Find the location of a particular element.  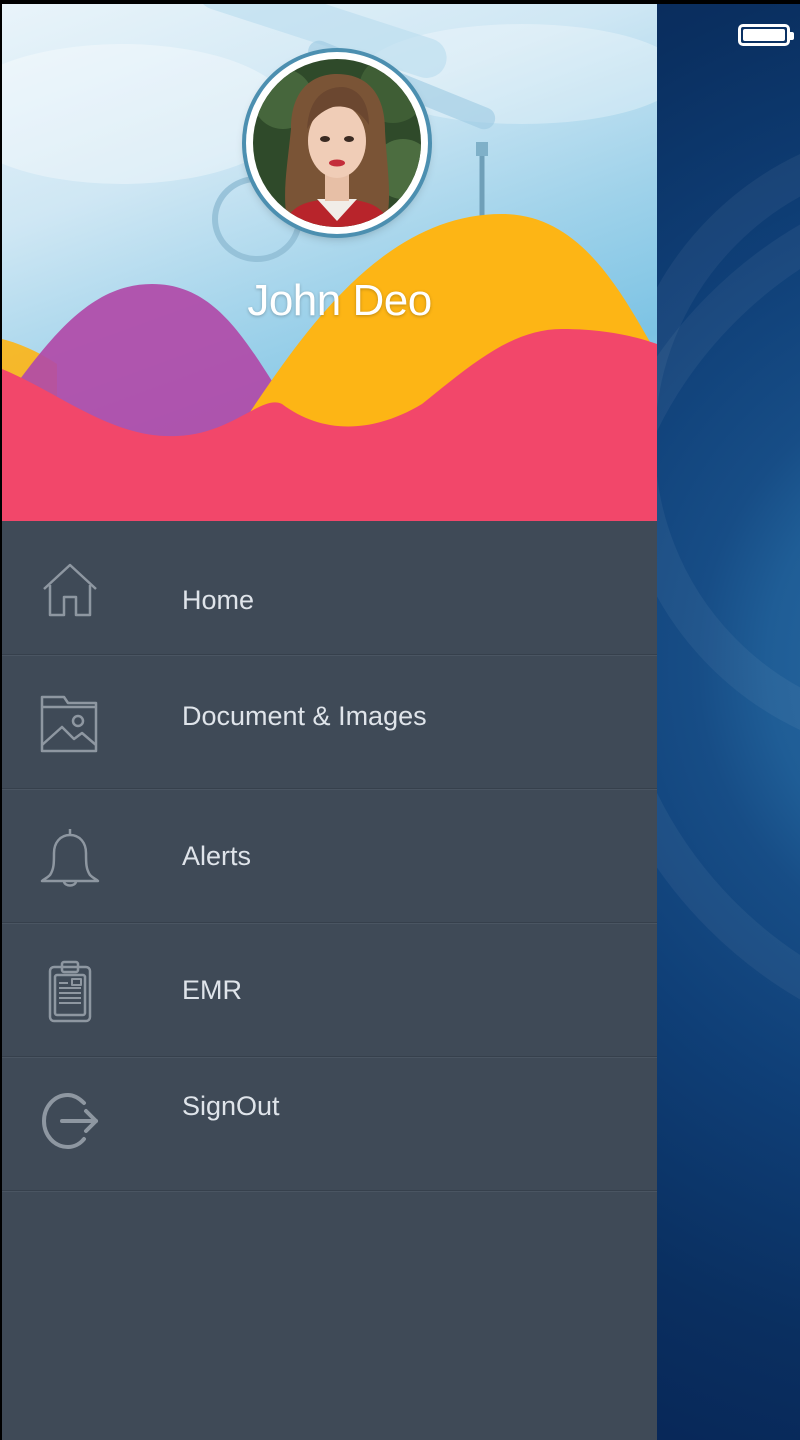

menu-item-alerts: Alerts is located at coordinates (329, 856).